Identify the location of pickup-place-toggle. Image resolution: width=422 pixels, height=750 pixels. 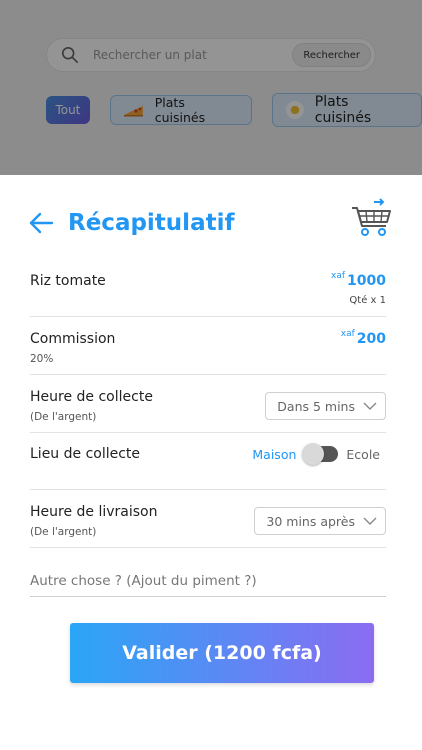
(320, 454).